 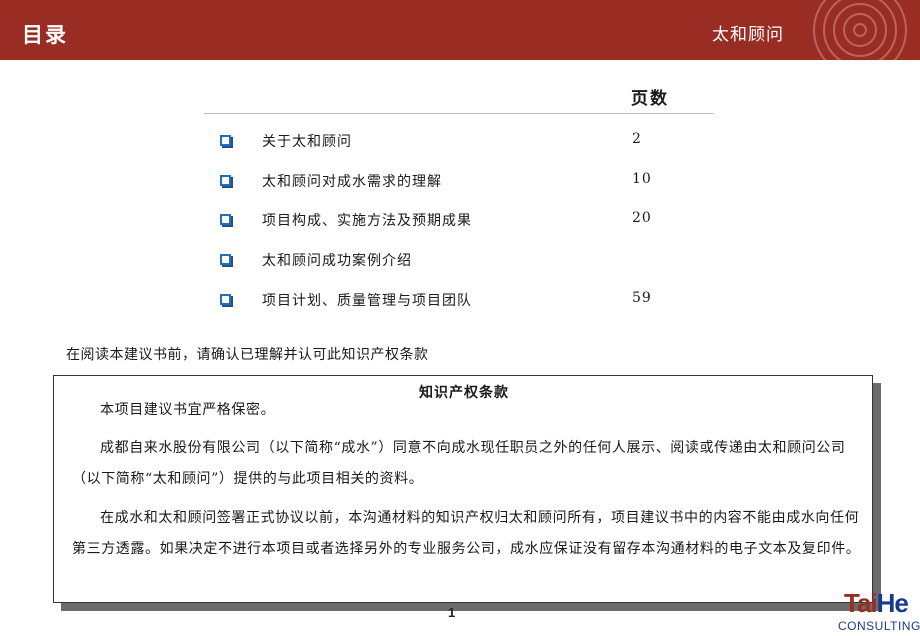 What do you see at coordinates (188, 410) in the screenshot?
I see `ip-terms-paragraph: 本项目建议书宜严格保密。` at bounding box center [188, 410].